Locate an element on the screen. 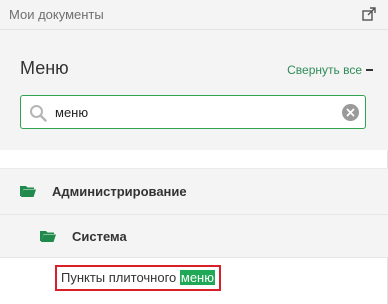 The height and width of the screenshot is (304, 388). collapse-all-button: Свернуть все is located at coordinates (330, 70).